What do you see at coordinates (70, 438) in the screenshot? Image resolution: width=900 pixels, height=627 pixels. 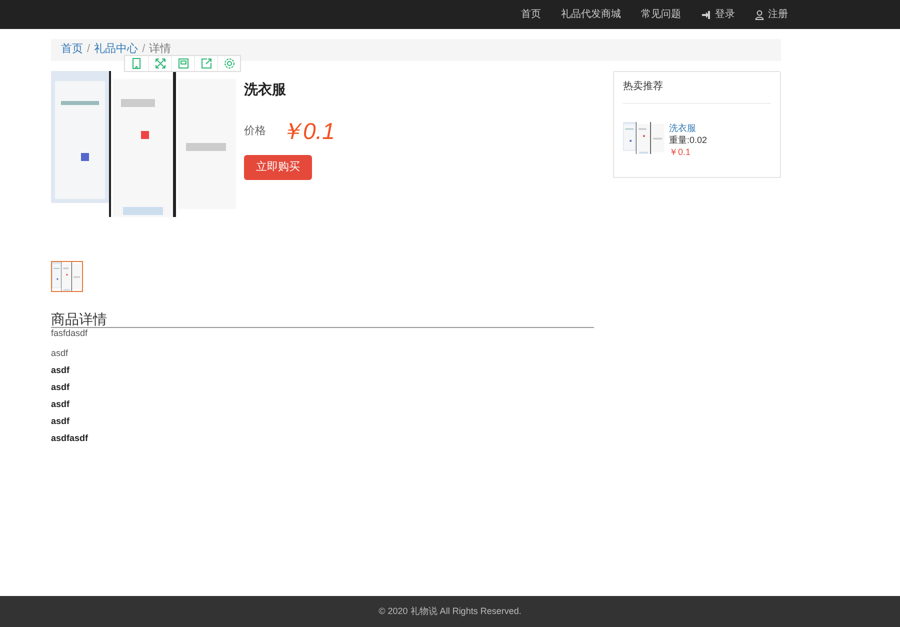 I see `detail-text: asdfasdf` at bounding box center [70, 438].